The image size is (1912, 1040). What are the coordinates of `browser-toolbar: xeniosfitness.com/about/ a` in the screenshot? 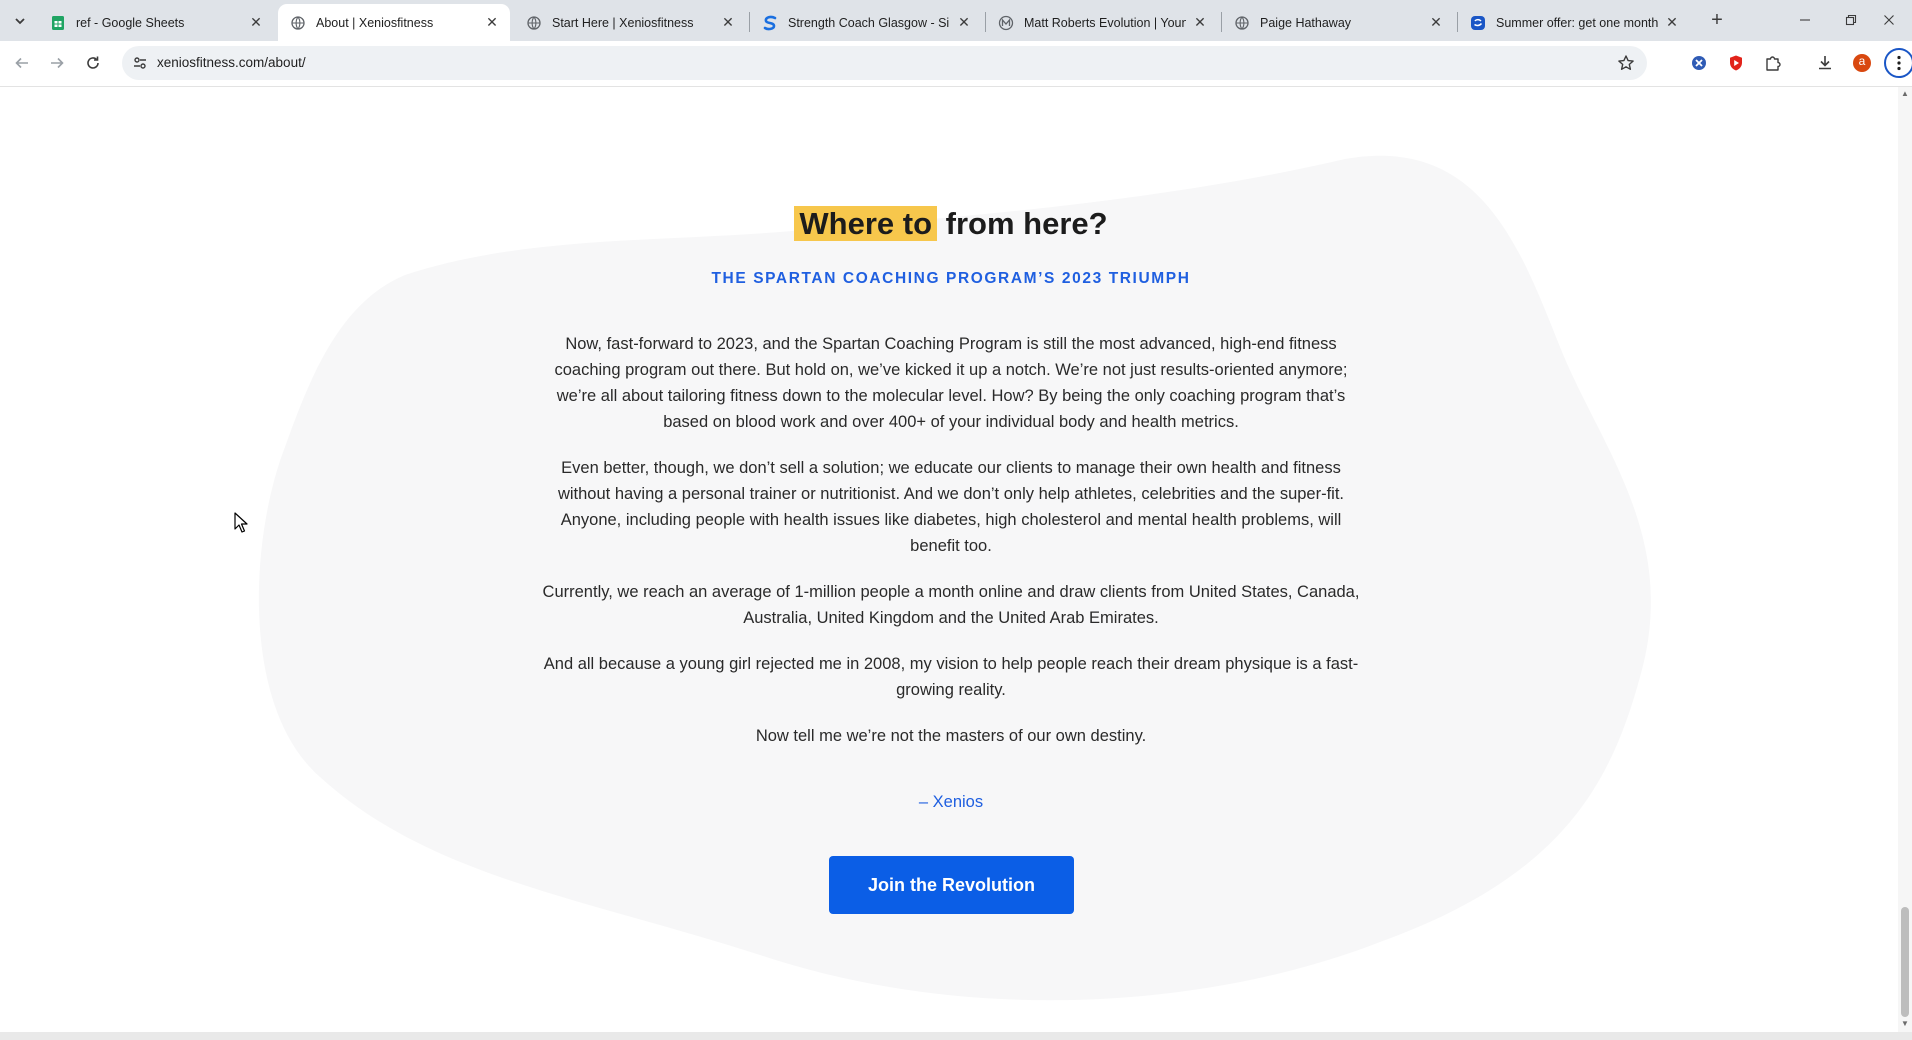 It's located at (956, 64).